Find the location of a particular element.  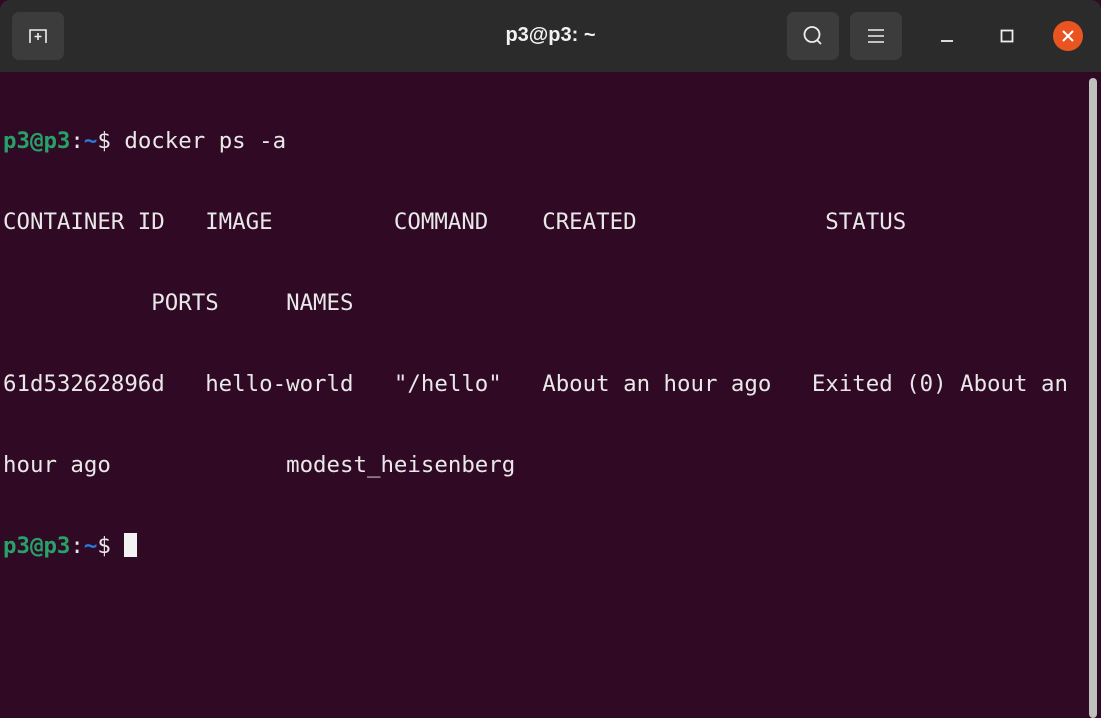

command-text: docker ps -a is located at coordinates (205, 141).